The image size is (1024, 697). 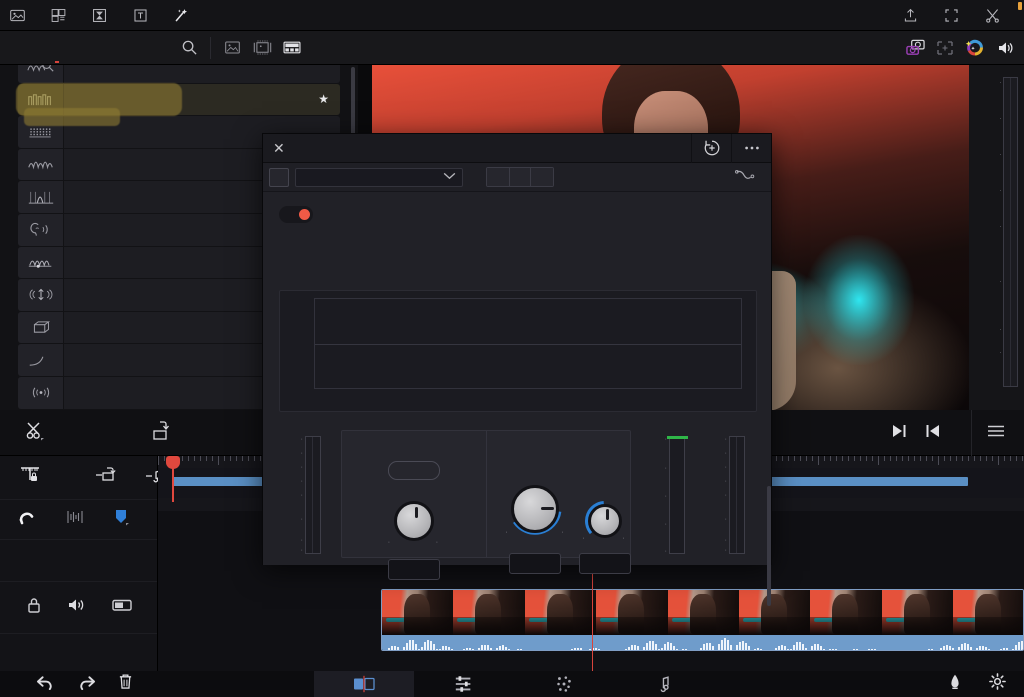 I want to click on transform-button, so click(x=945, y=48).